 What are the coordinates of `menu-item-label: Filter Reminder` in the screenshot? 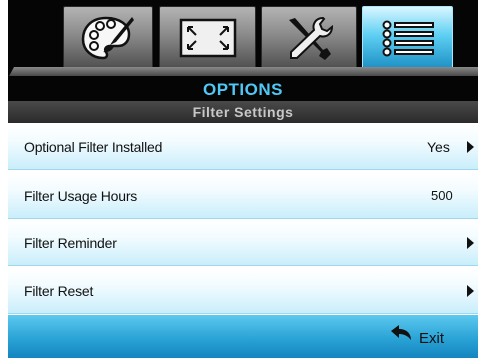 It's located at (70, 243).